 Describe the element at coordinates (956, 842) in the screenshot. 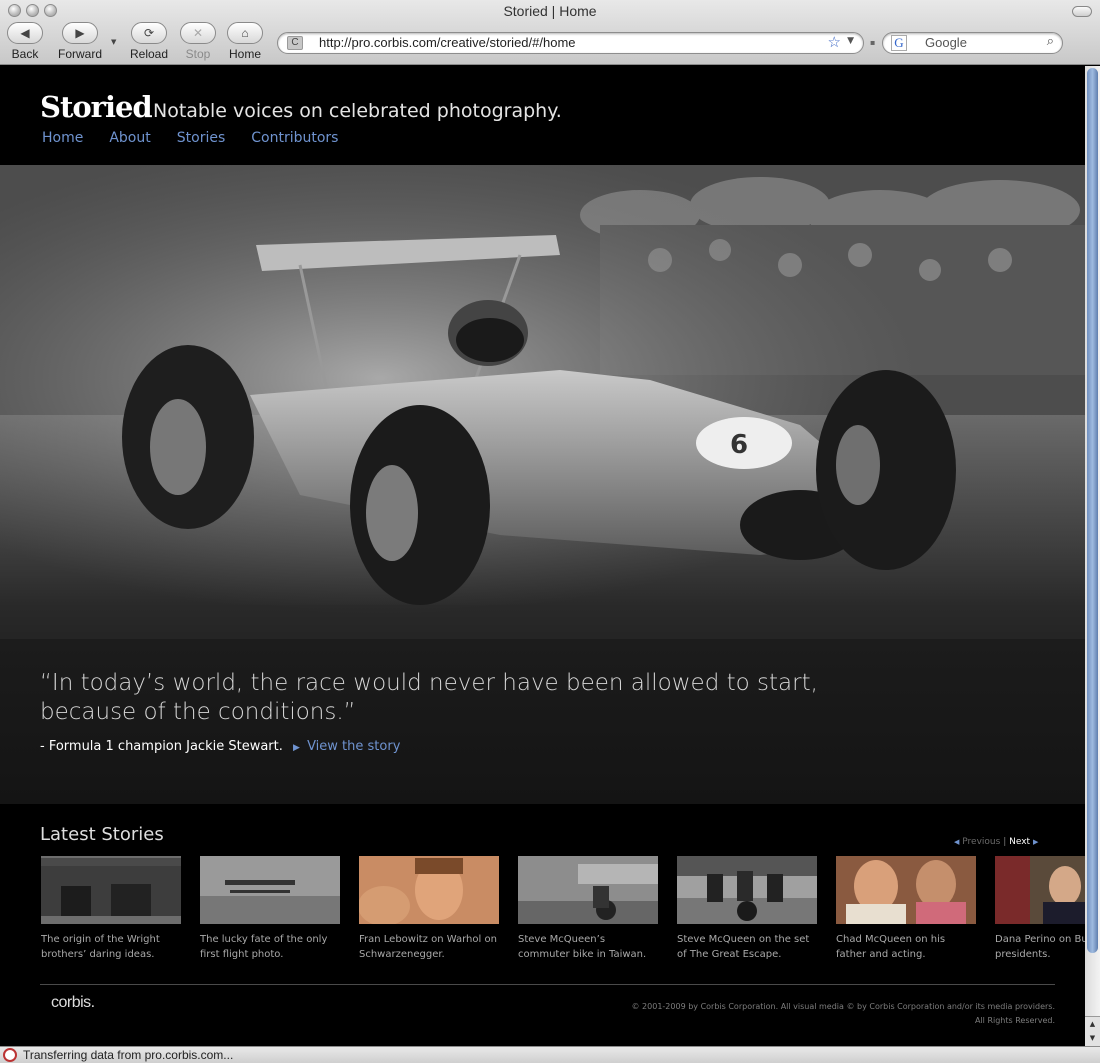

I see `previous-arrow-icon: ◀` at that location.